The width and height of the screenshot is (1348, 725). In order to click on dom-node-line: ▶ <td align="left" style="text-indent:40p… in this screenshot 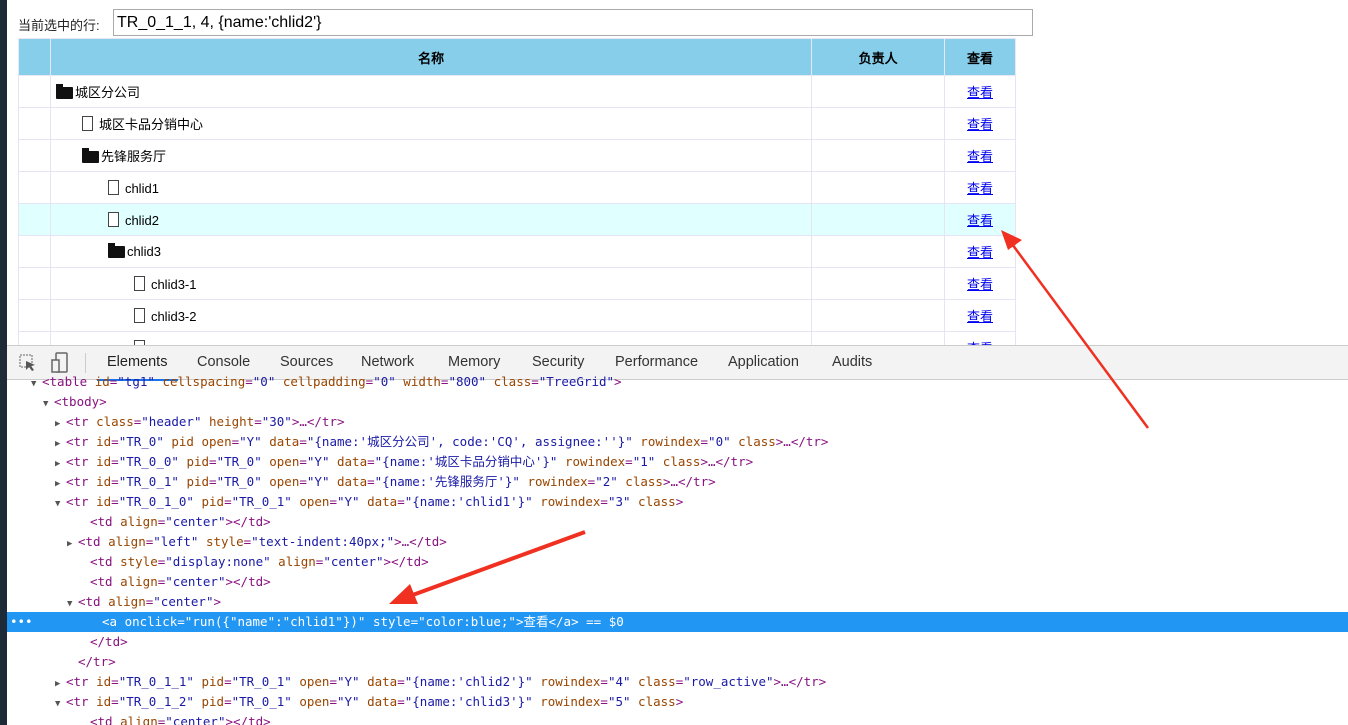, I will do `click(677, 542)`.